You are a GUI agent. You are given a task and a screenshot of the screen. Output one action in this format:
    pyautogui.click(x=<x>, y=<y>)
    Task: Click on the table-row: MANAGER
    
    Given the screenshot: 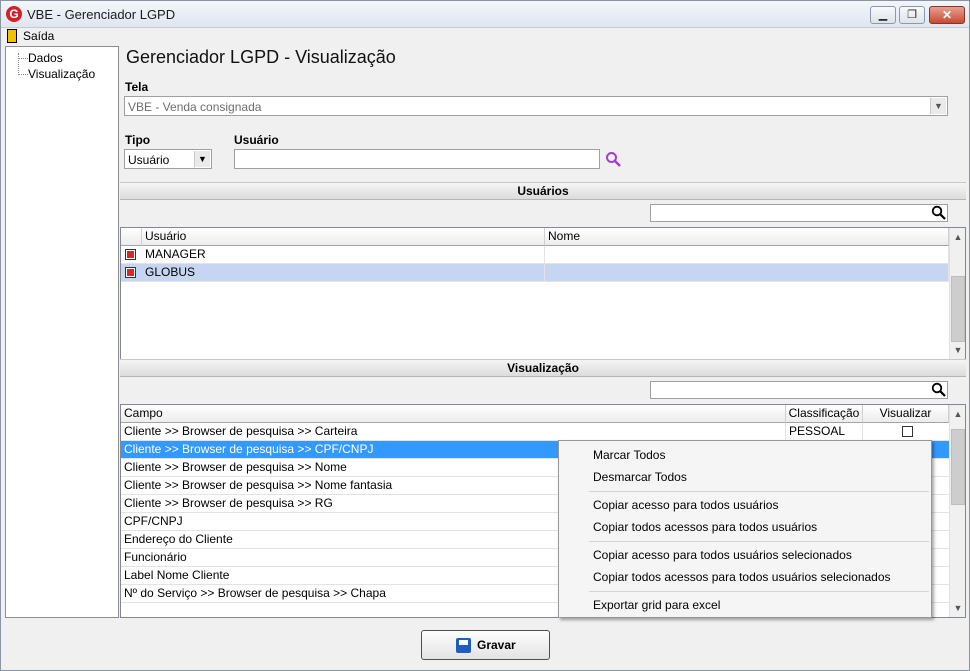 What is the action you would take?
    pyautogui.click(x=535, y=255)
    